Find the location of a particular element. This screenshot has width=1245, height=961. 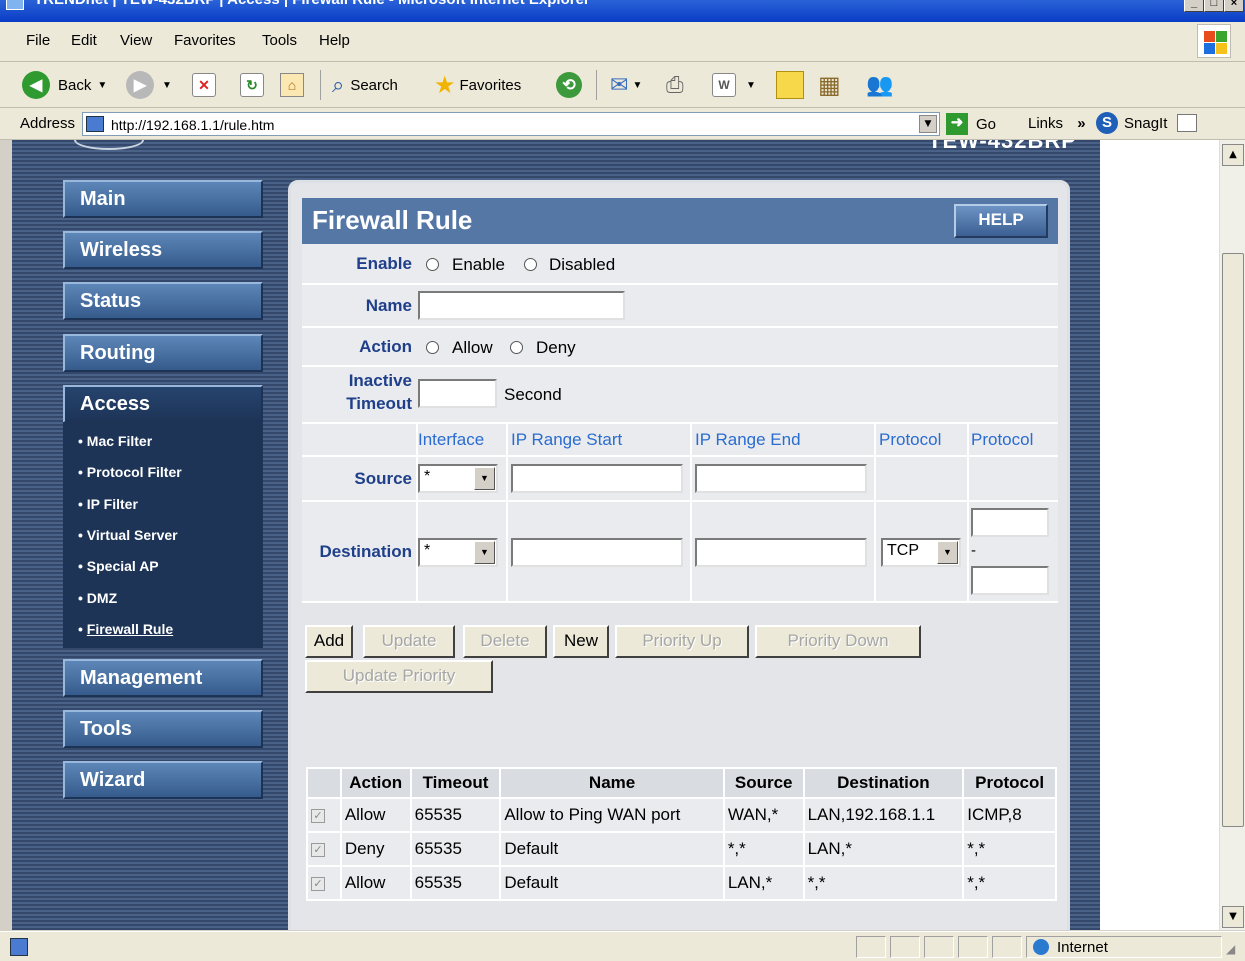

nav-management: Management is located at coordinates (163, 678).